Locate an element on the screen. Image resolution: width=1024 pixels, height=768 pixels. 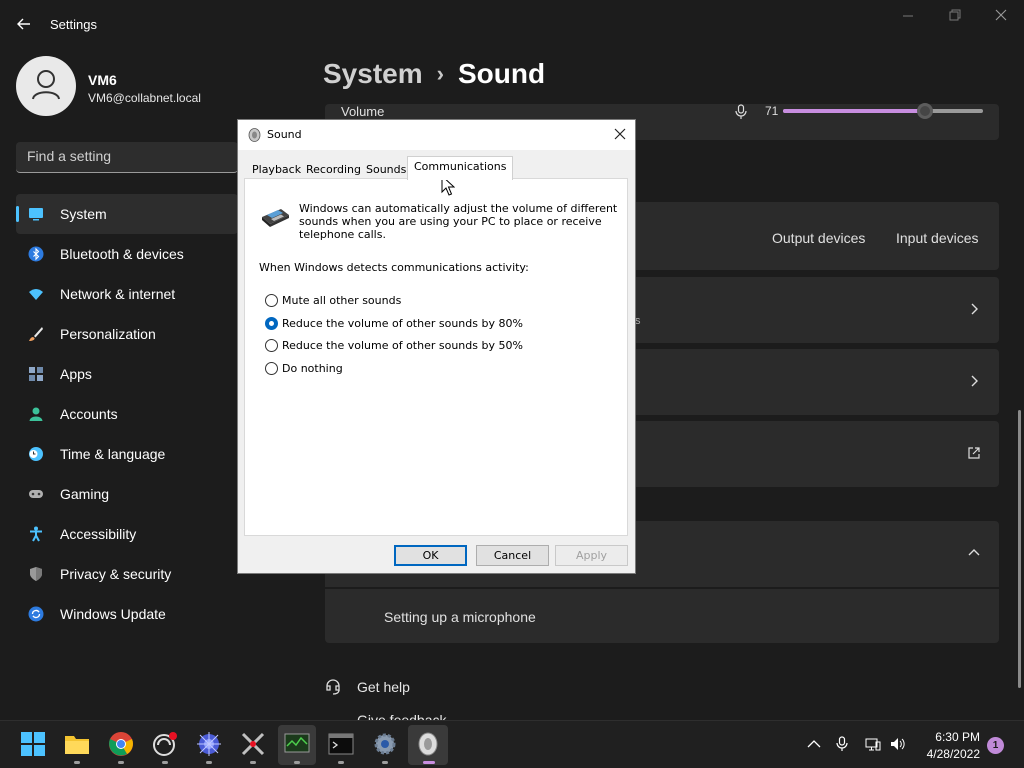
clock-date: 4/28/2022 is located at coordinates (949, 754).